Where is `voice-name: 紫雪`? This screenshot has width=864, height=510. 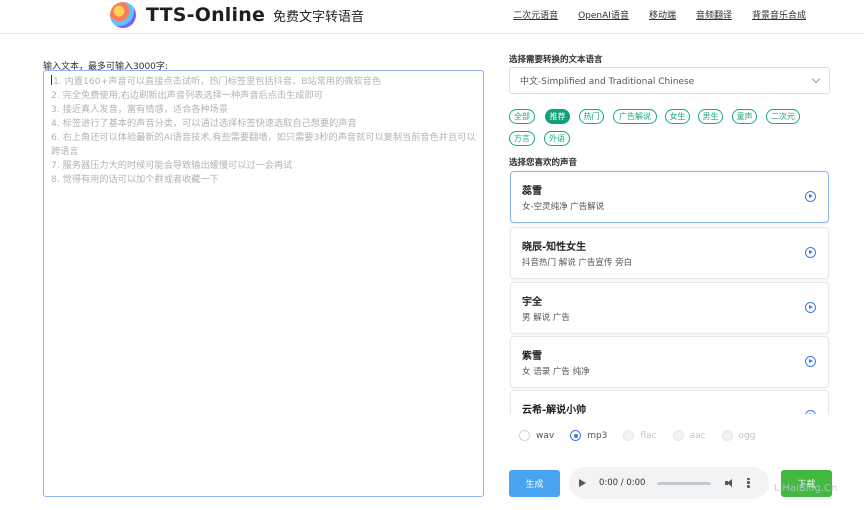
voice-name: 紫雪 is located at coordinates (532, 356).